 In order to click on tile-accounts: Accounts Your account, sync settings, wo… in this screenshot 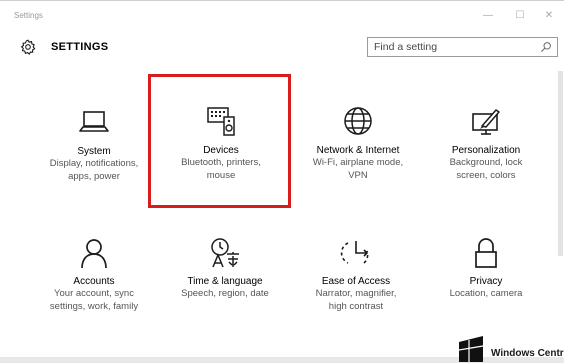, I will do `click(94, 275)`.